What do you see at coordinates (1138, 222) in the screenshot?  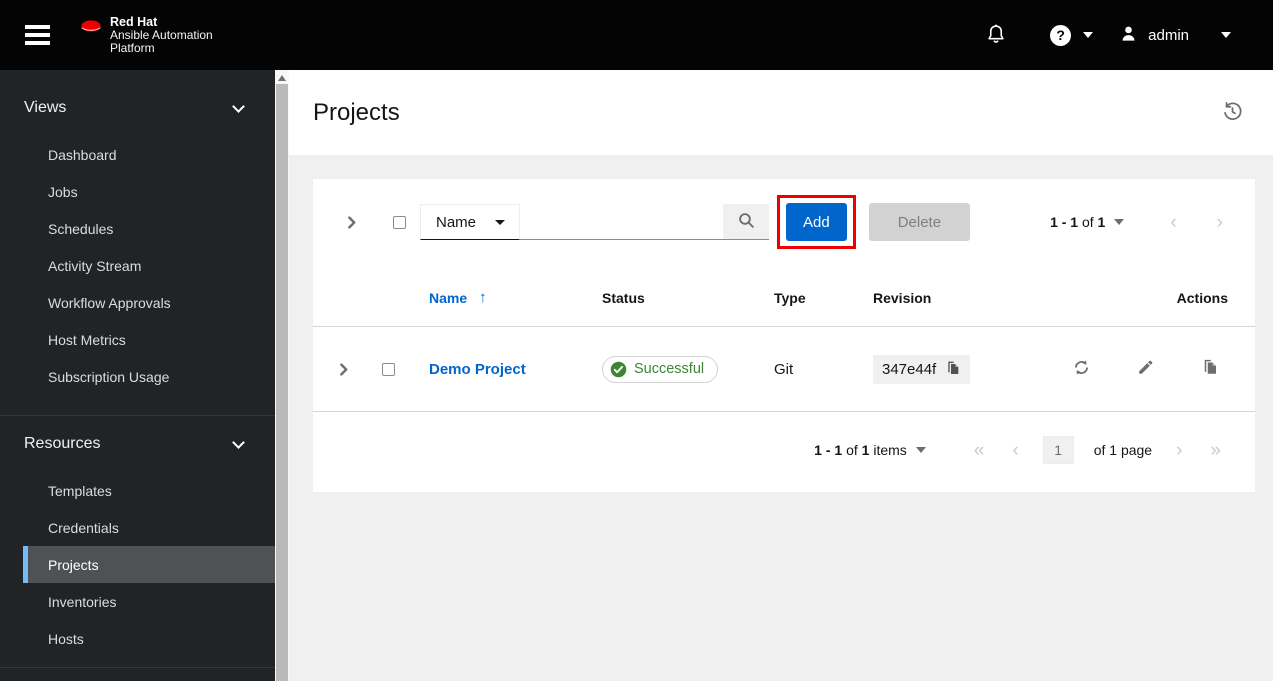 I see `top-pagination: 1 - 1 of 1 ‹ ›` at bounding box center [1138, 222].